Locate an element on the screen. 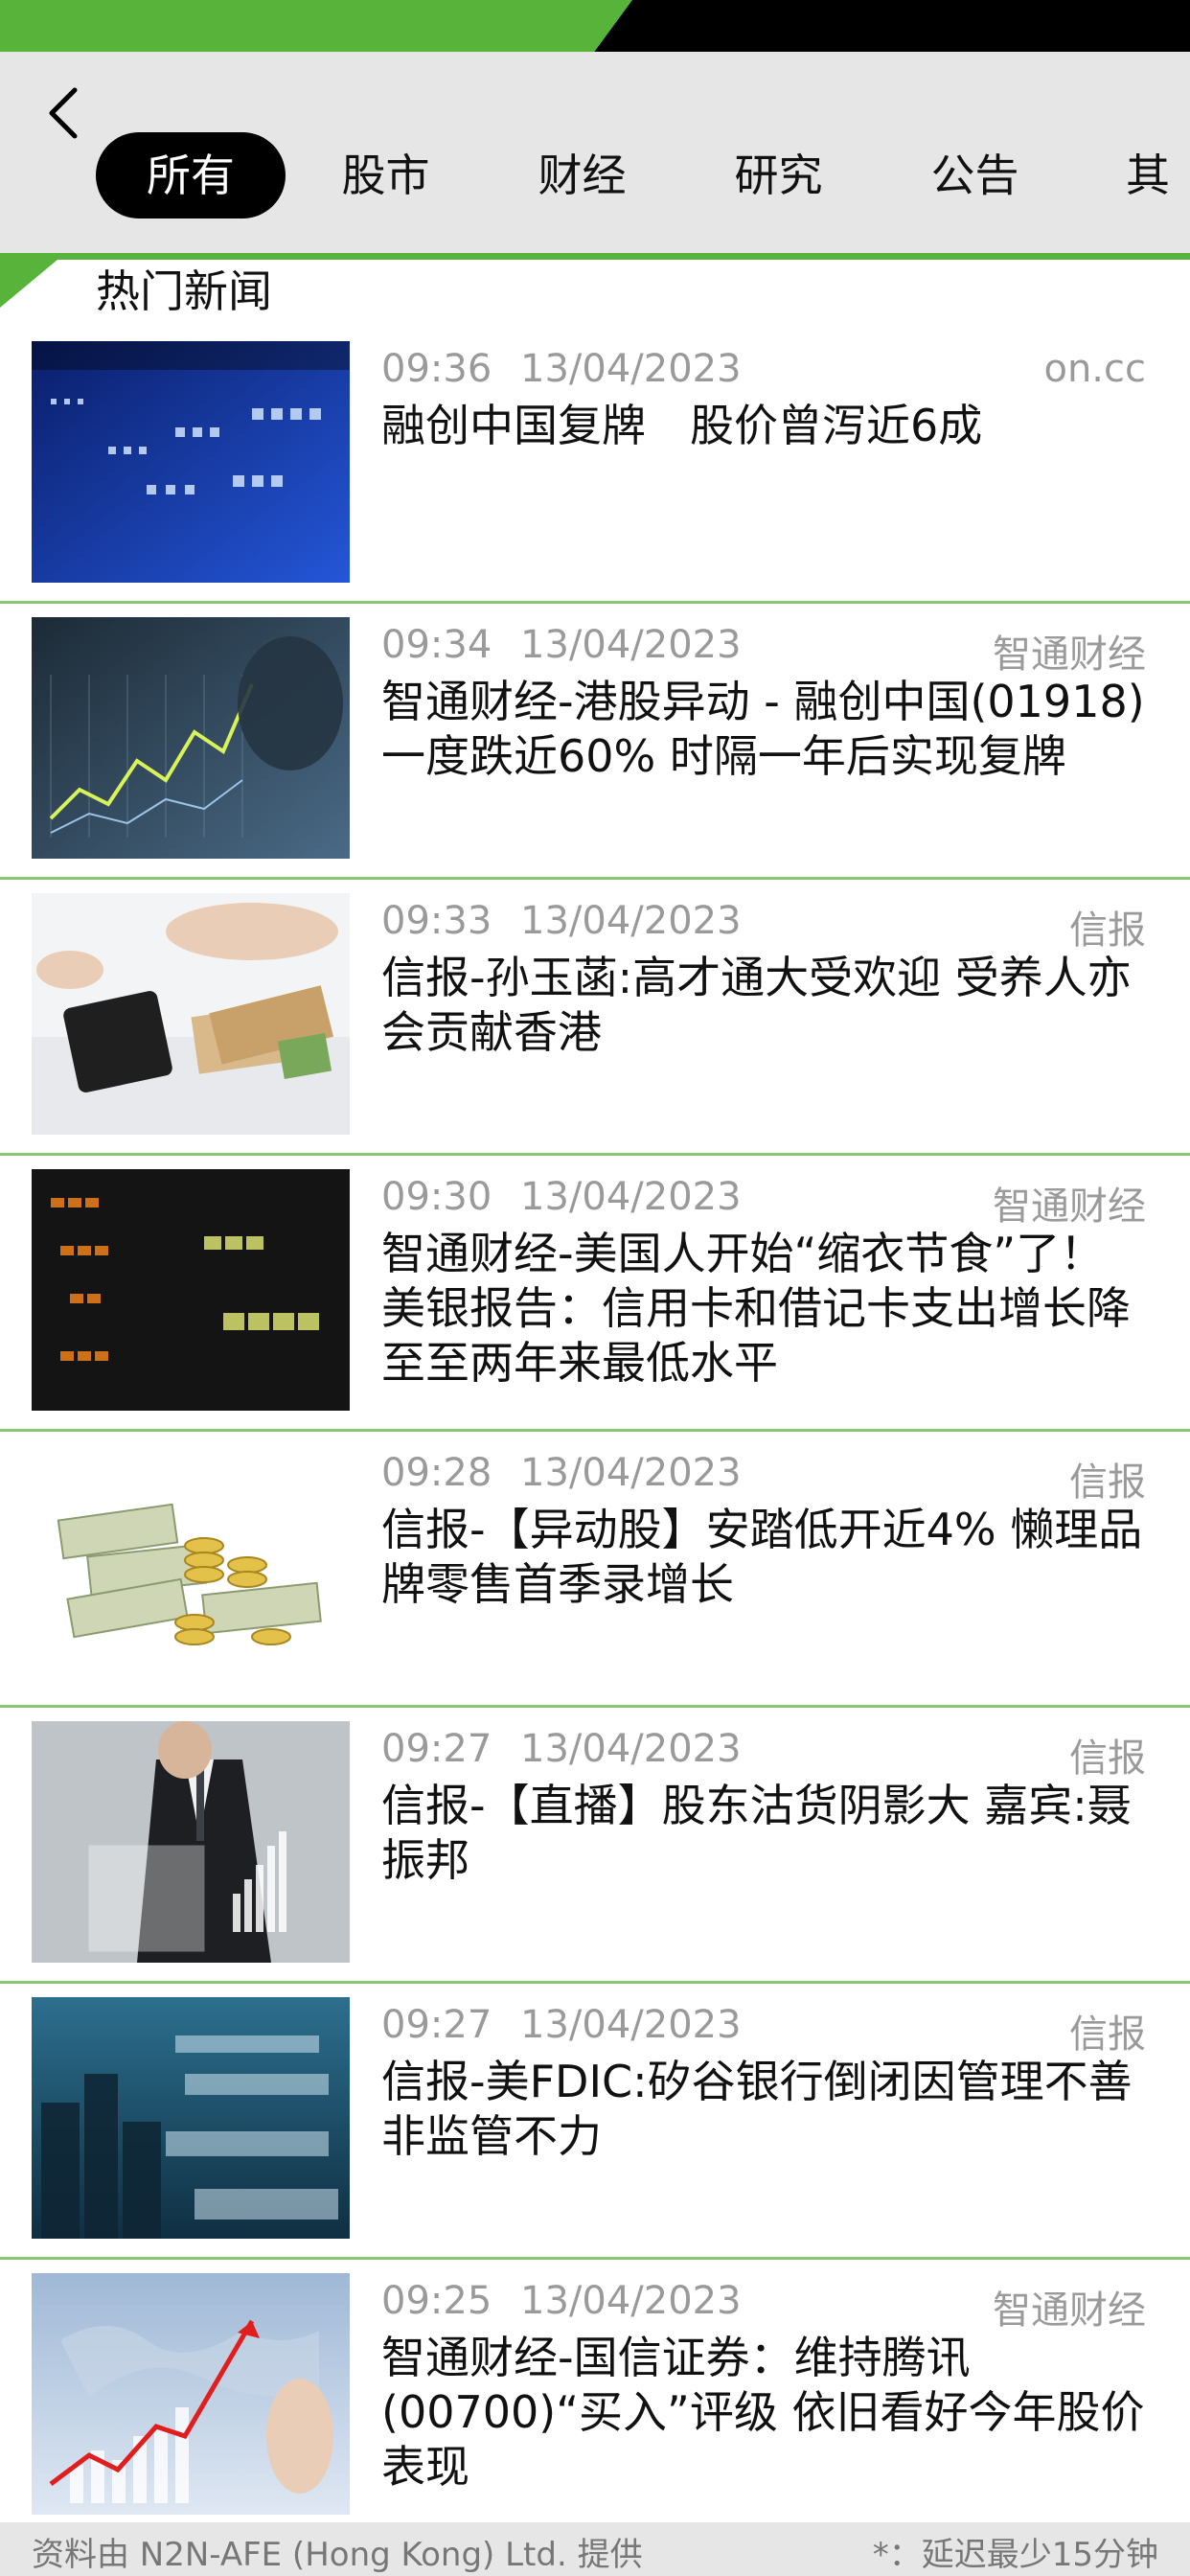  section-flag is located at coordinates (29, 284).